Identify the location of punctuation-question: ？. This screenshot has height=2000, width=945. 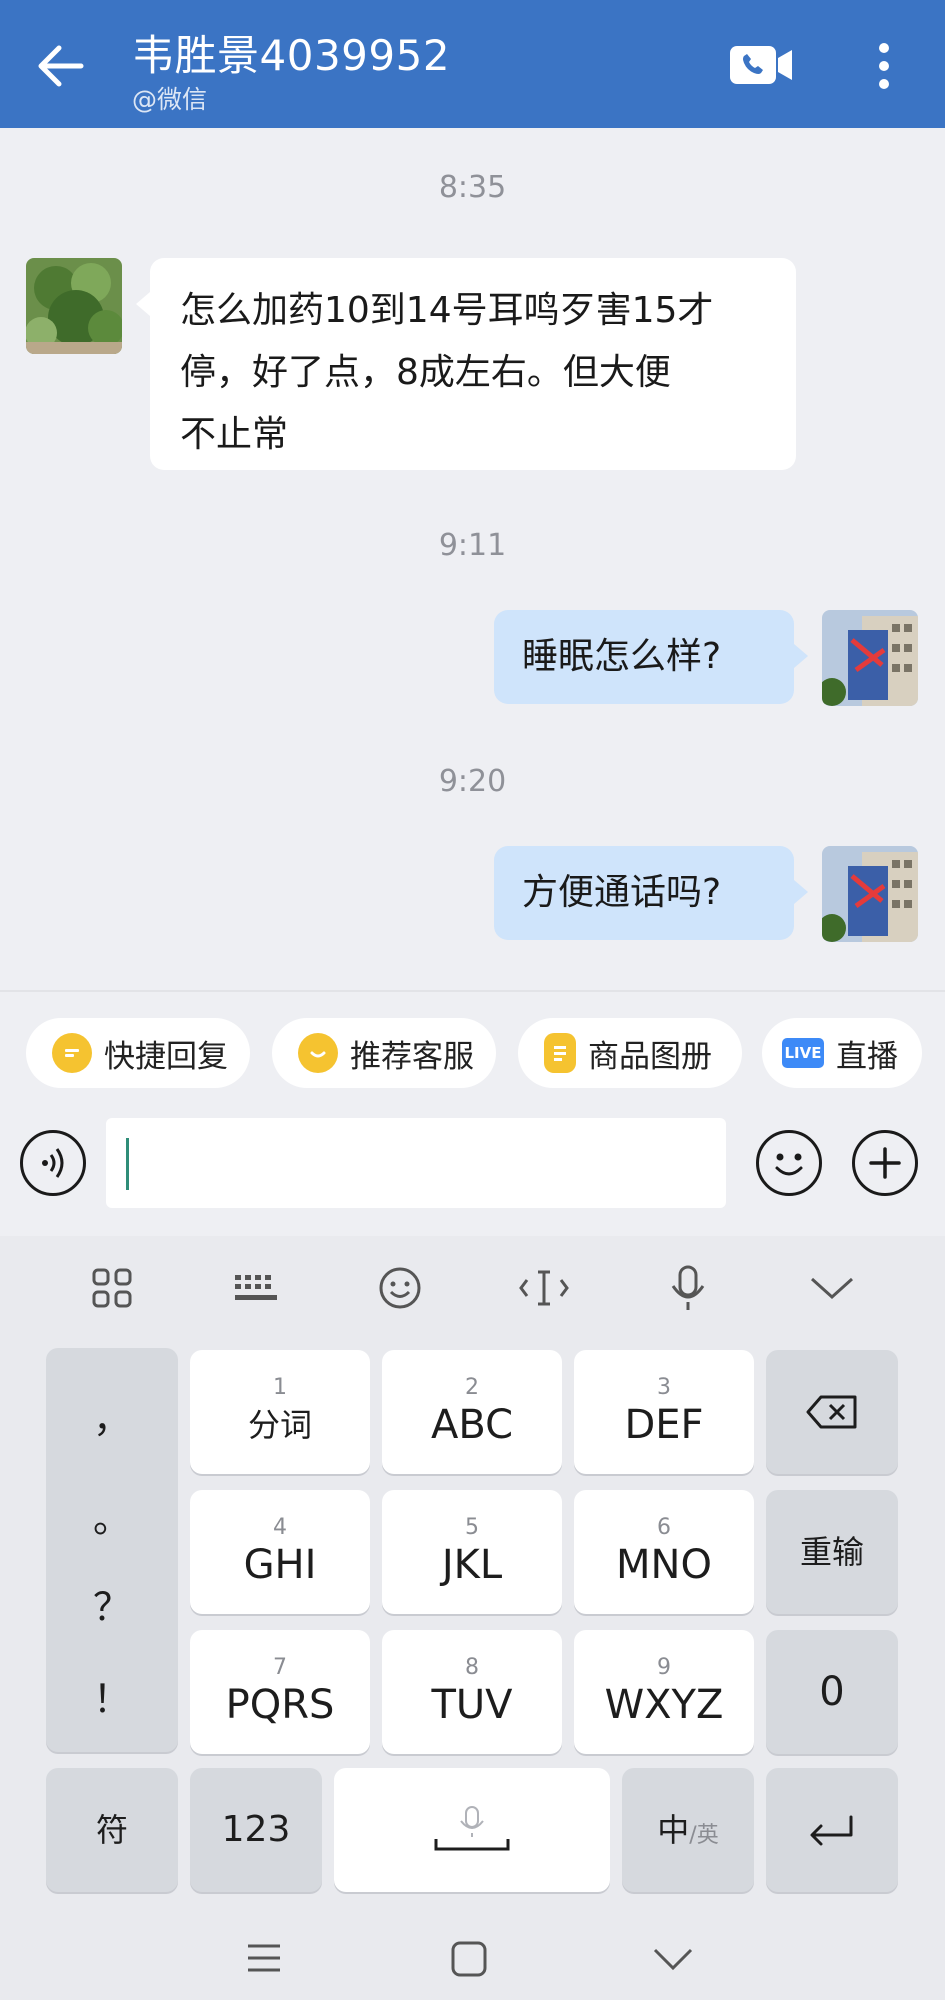
(112, 1603).